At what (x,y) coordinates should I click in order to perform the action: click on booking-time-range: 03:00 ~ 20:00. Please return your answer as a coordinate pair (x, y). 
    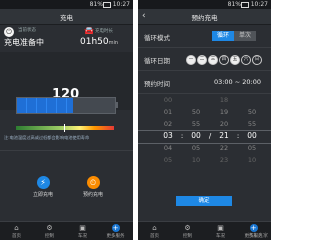
    Looking at the image, I should click on (237, 82).